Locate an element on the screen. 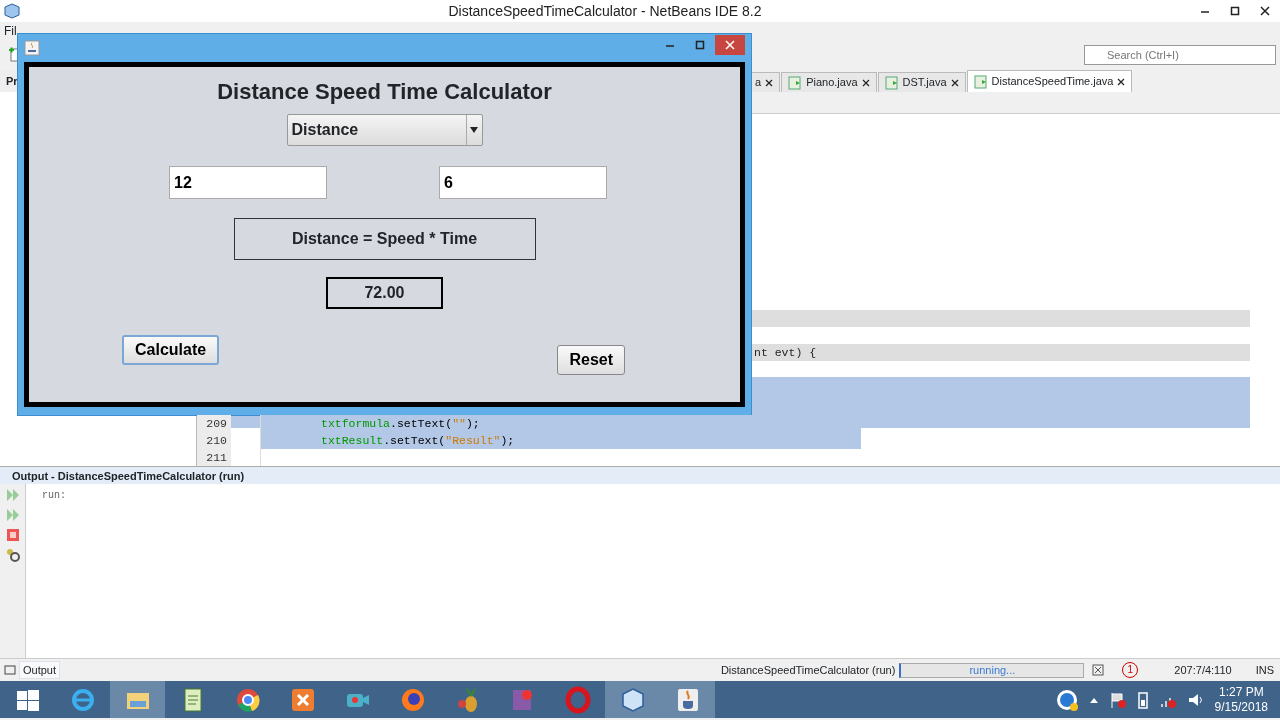  reset-button: Reset is located at coordinates (591, 360).